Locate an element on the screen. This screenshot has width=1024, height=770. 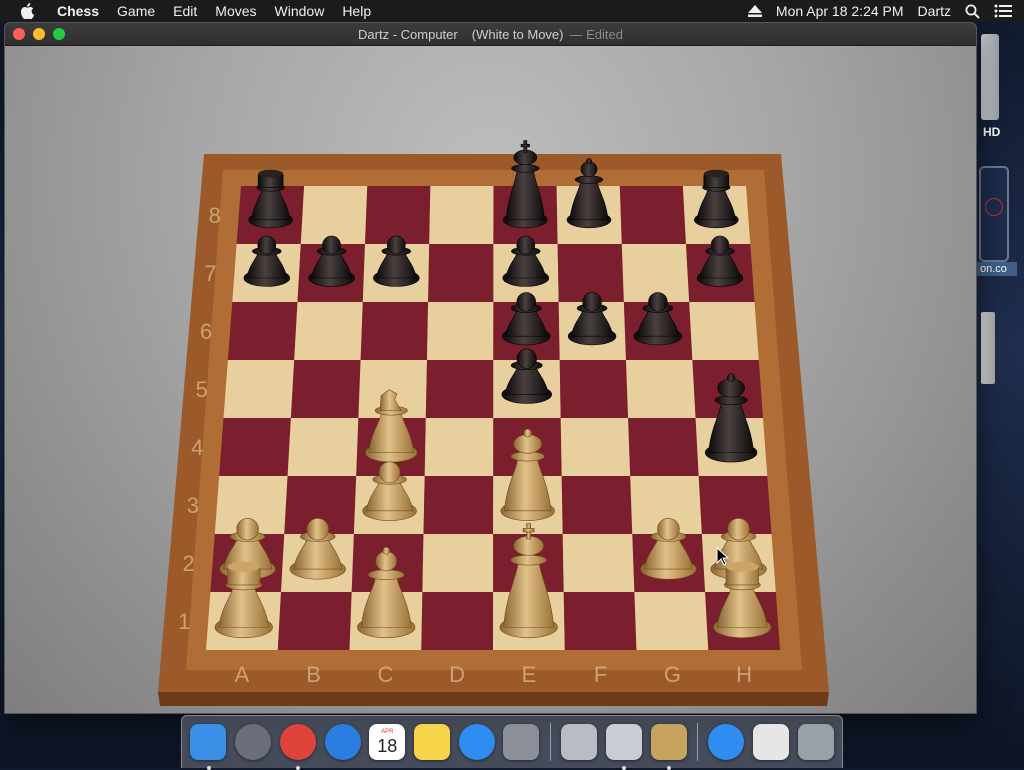
rank-label: 4 is located at coordinates (197, 447).